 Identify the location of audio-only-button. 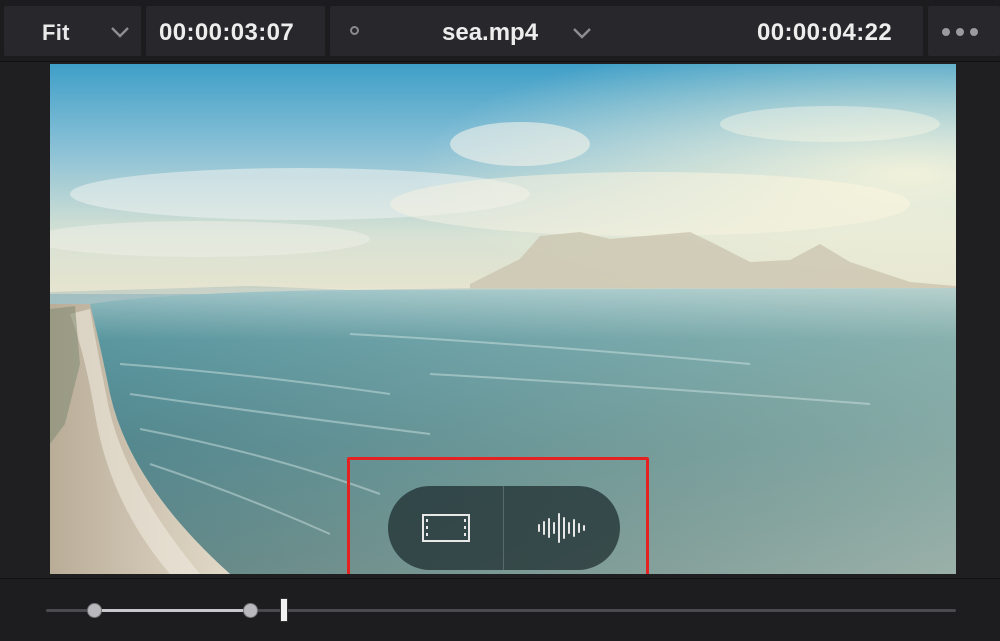
(561, 528).